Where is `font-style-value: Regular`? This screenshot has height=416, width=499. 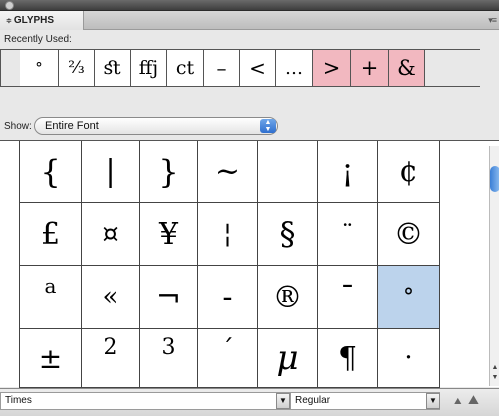
font-style-value: Regular is located at coordinates (313, 400).